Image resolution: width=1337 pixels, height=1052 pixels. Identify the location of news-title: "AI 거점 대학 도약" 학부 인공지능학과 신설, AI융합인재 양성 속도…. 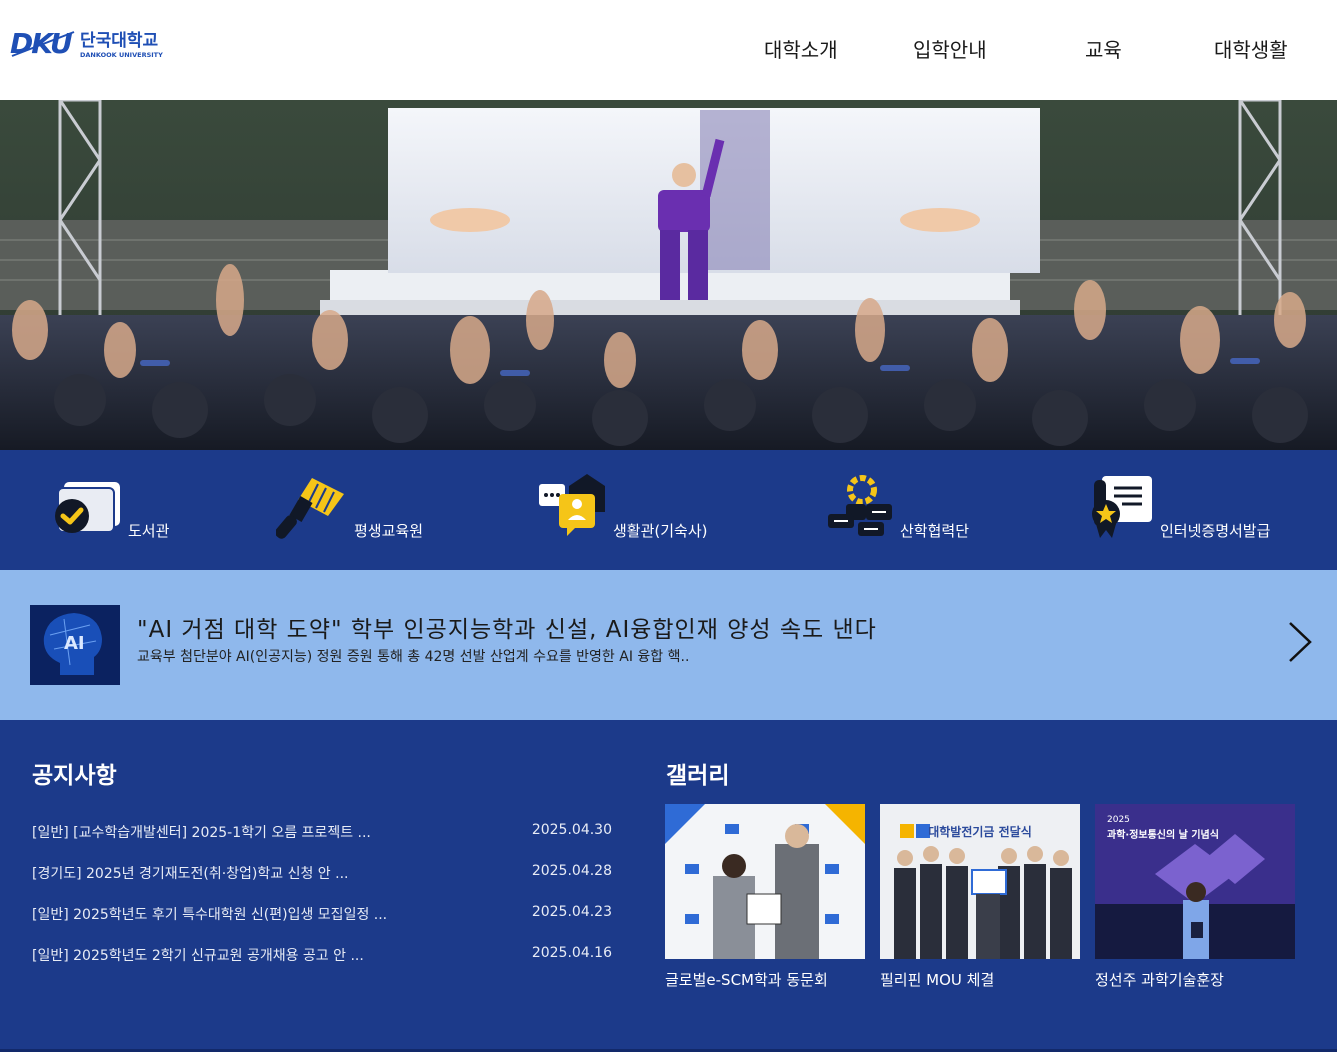
(507, 627).